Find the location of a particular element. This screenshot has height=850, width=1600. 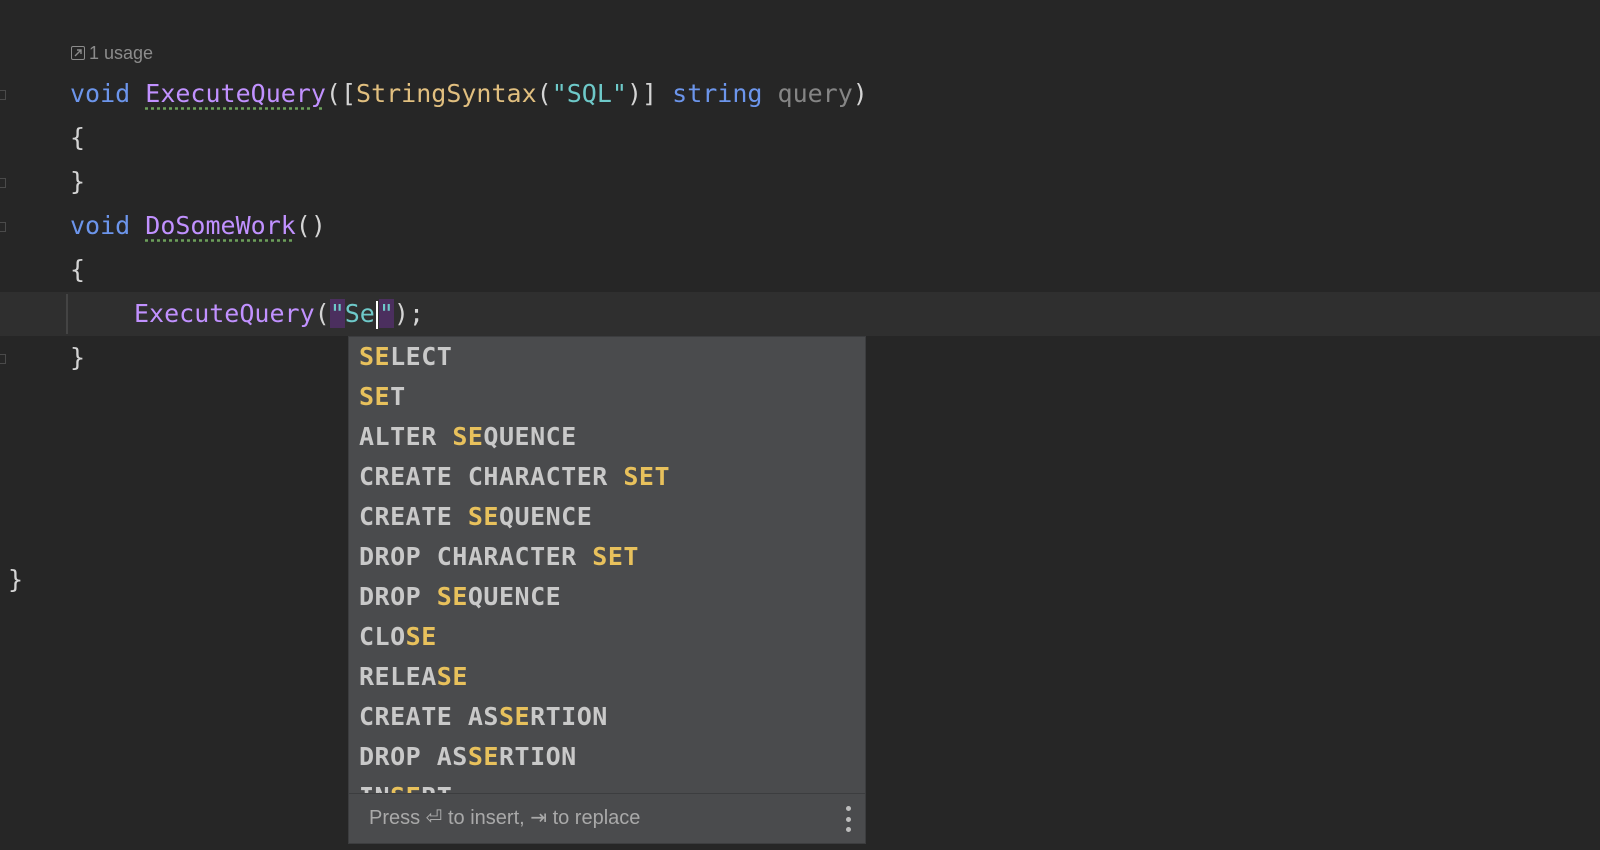

completion-item-prefix: DROP is located at coordinates (398, 596).